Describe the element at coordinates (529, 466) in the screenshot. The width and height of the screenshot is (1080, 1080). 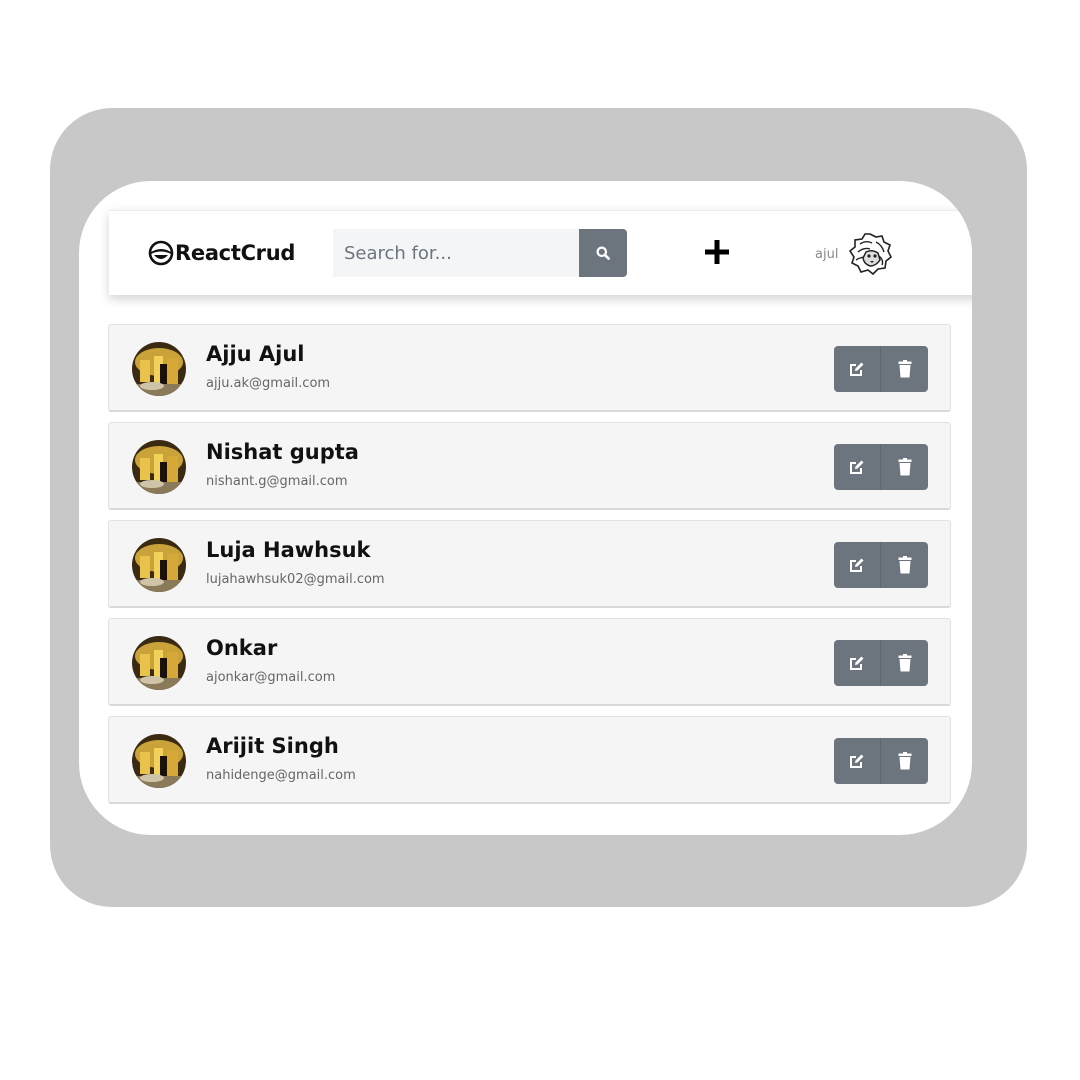
I see `list-item: Nishat gupta nishant.g@gmail.com` at that location.